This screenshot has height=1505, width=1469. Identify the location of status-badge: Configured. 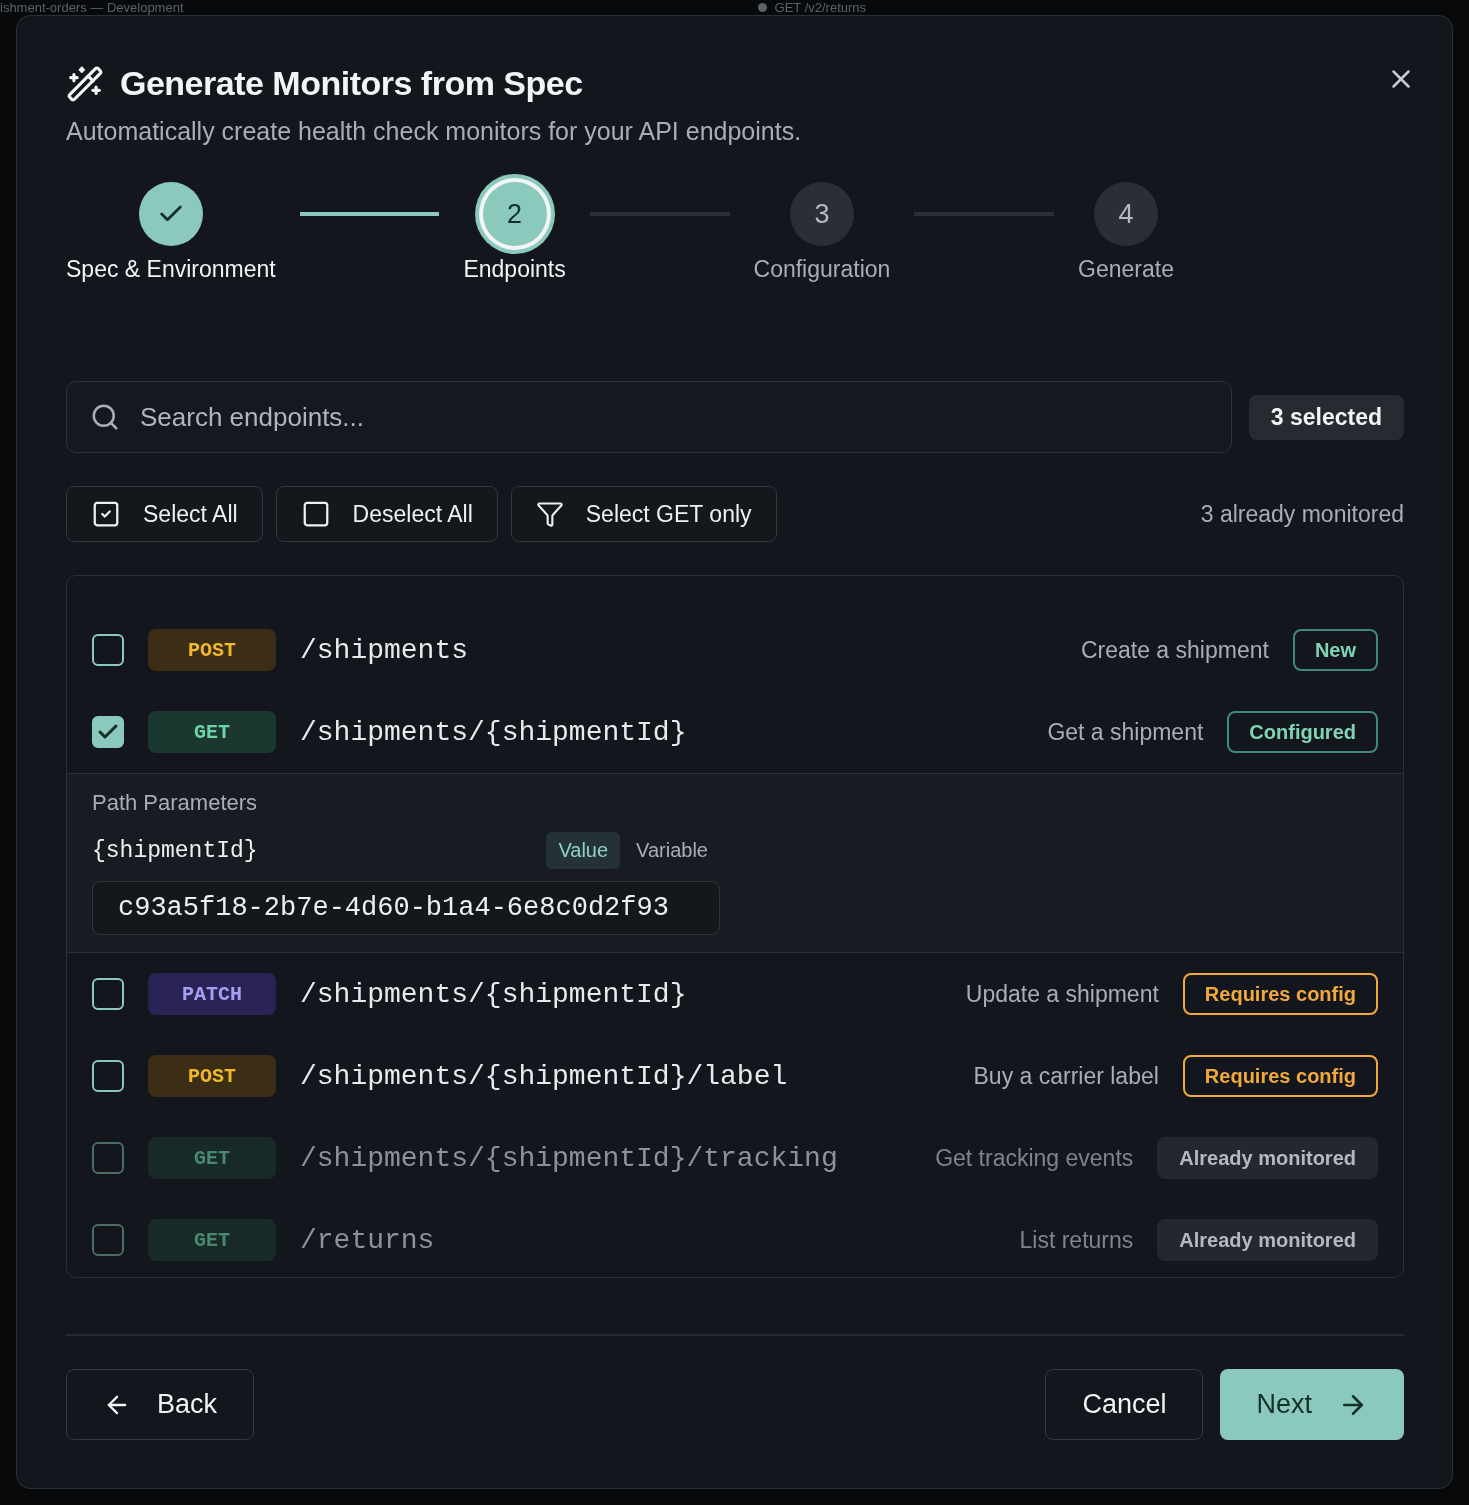
(1302, 732).